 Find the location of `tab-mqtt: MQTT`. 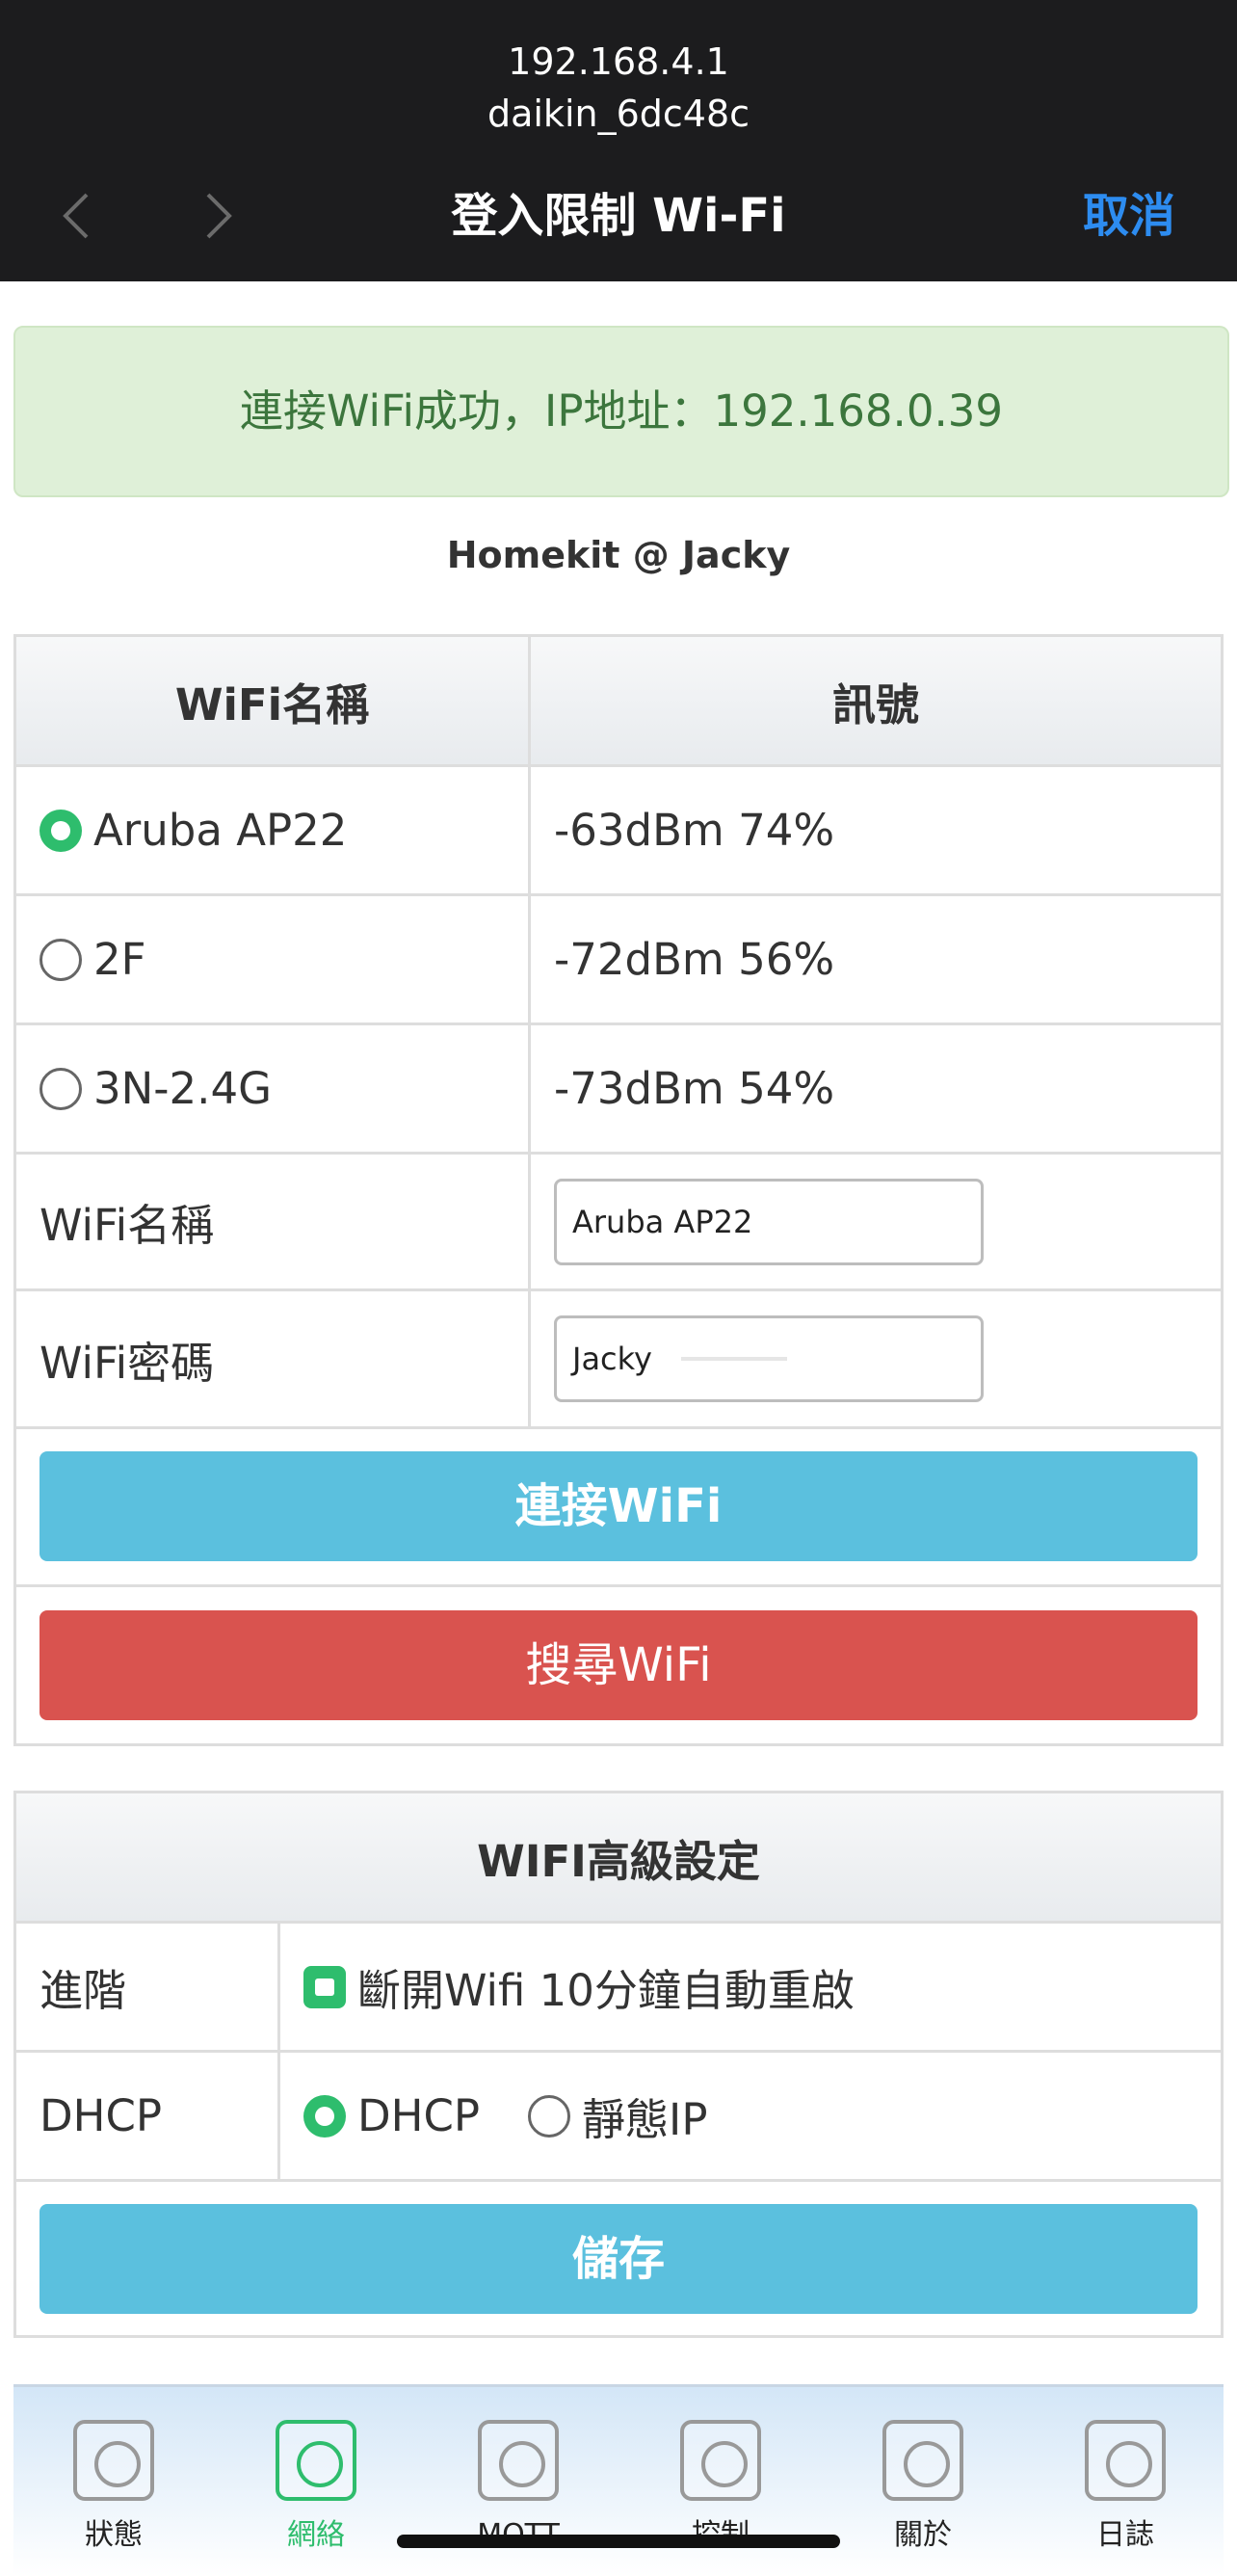

tab-mqtt: MQTT is located at coordinates (518, 2486).